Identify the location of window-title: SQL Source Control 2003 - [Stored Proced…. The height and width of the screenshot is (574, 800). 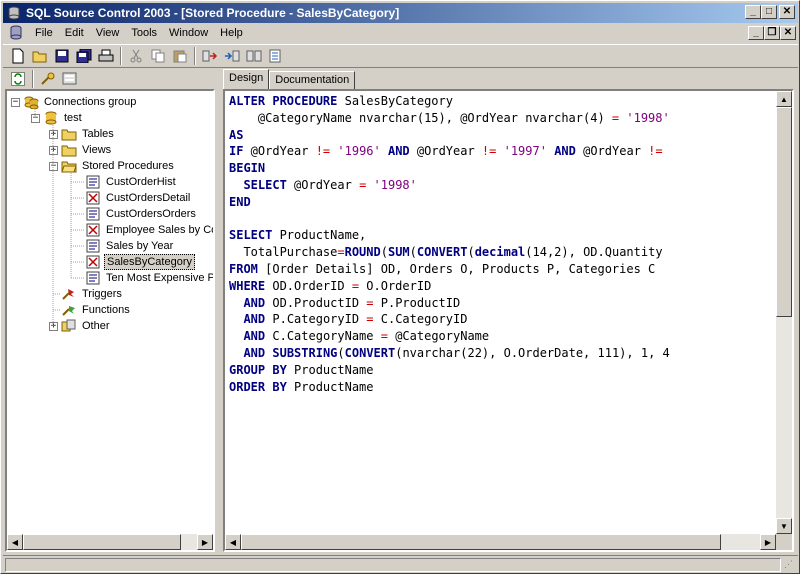
(213, 13).